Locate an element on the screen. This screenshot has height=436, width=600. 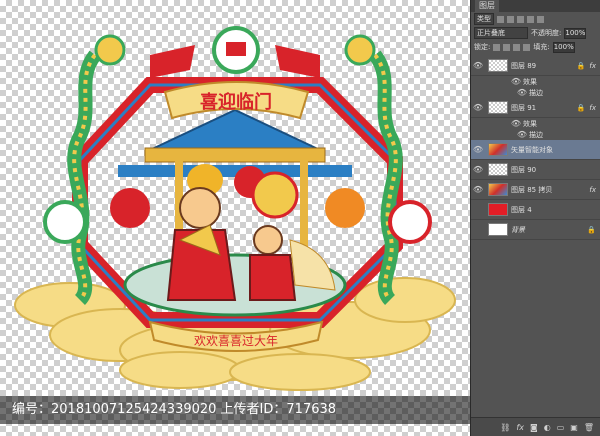
type-filter-icon is located at coordinates (520, 19).